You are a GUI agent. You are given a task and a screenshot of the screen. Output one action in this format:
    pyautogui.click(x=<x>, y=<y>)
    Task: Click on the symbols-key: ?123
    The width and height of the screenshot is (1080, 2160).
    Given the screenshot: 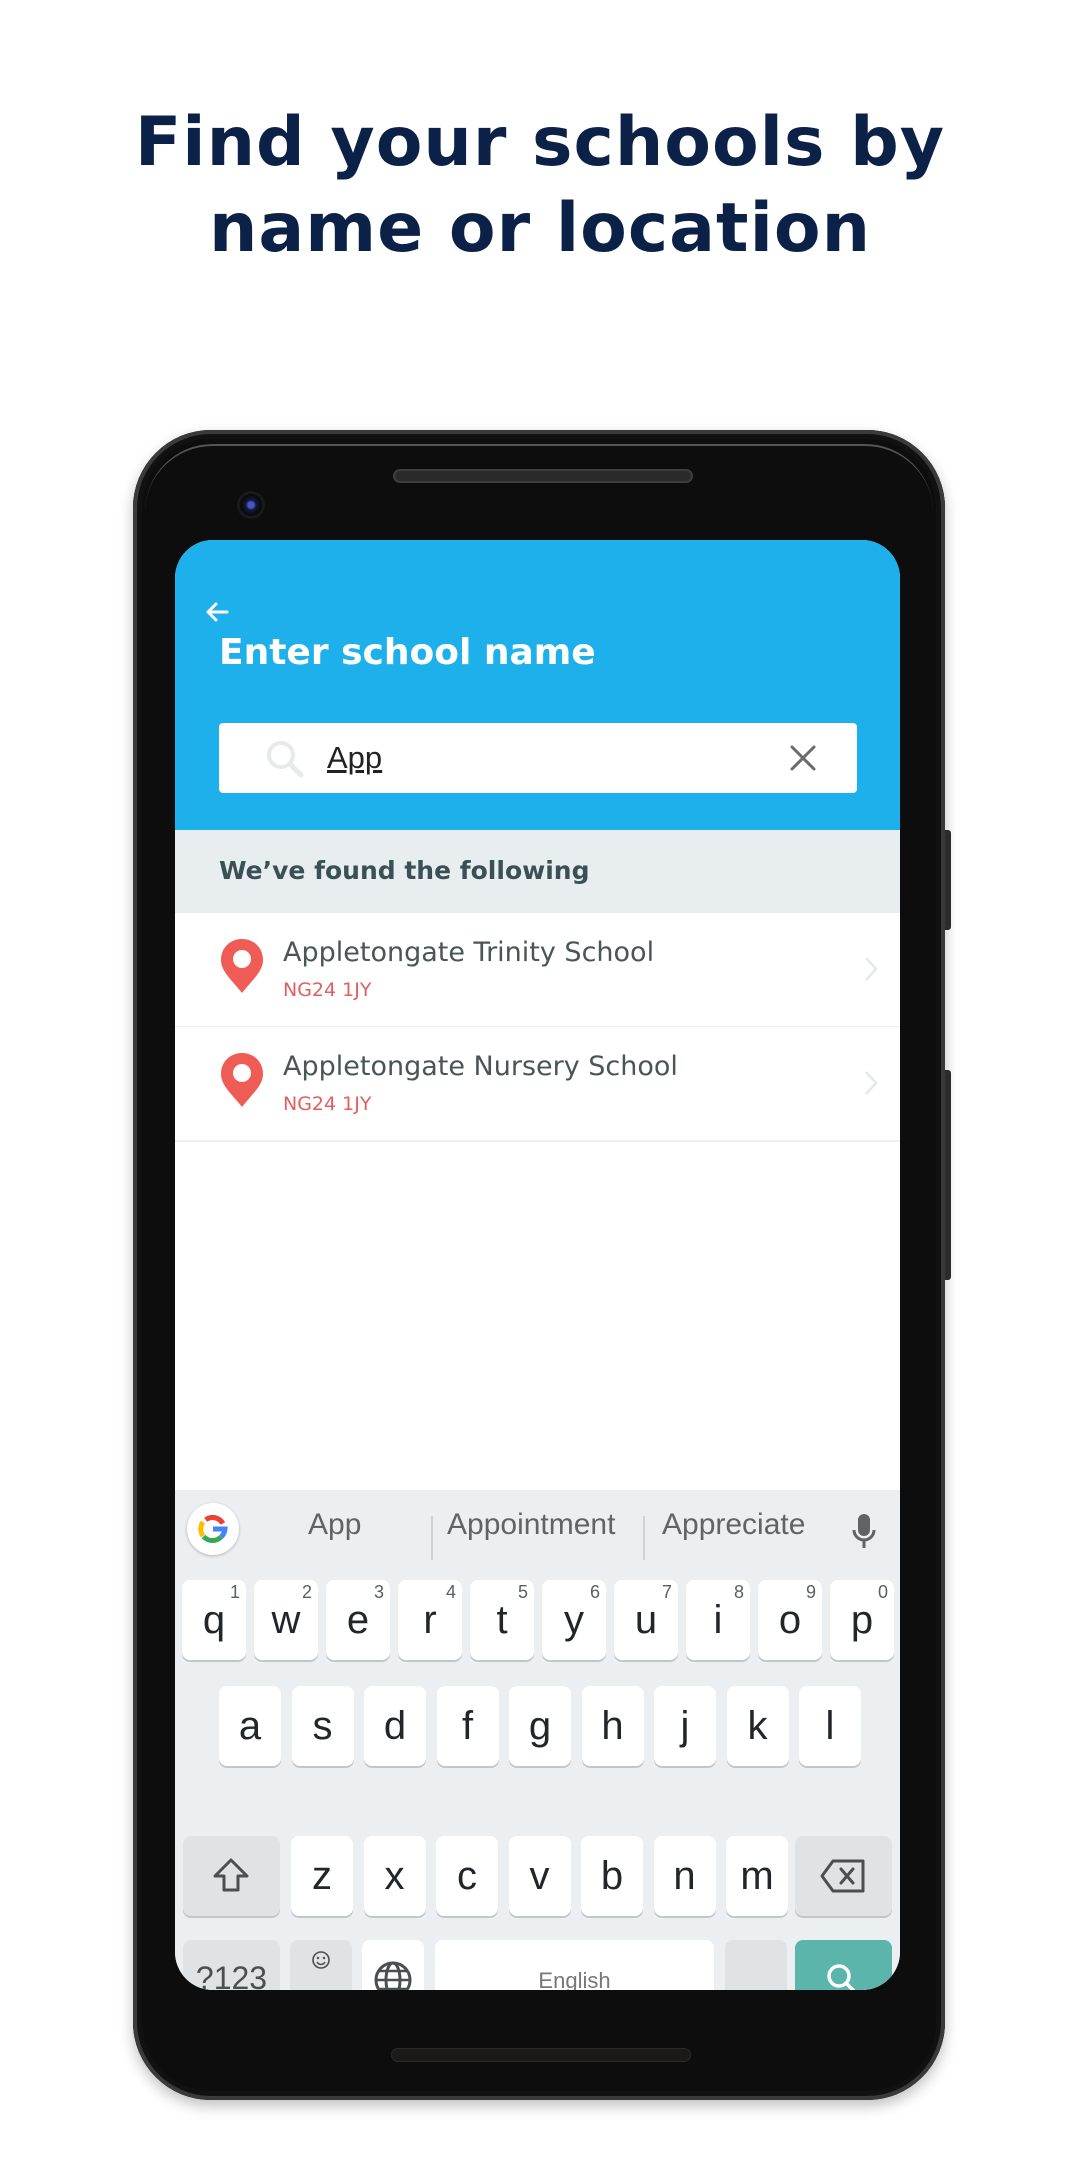 What is the action you would take?
    pyautogui.click(x=231, y=1965)
    